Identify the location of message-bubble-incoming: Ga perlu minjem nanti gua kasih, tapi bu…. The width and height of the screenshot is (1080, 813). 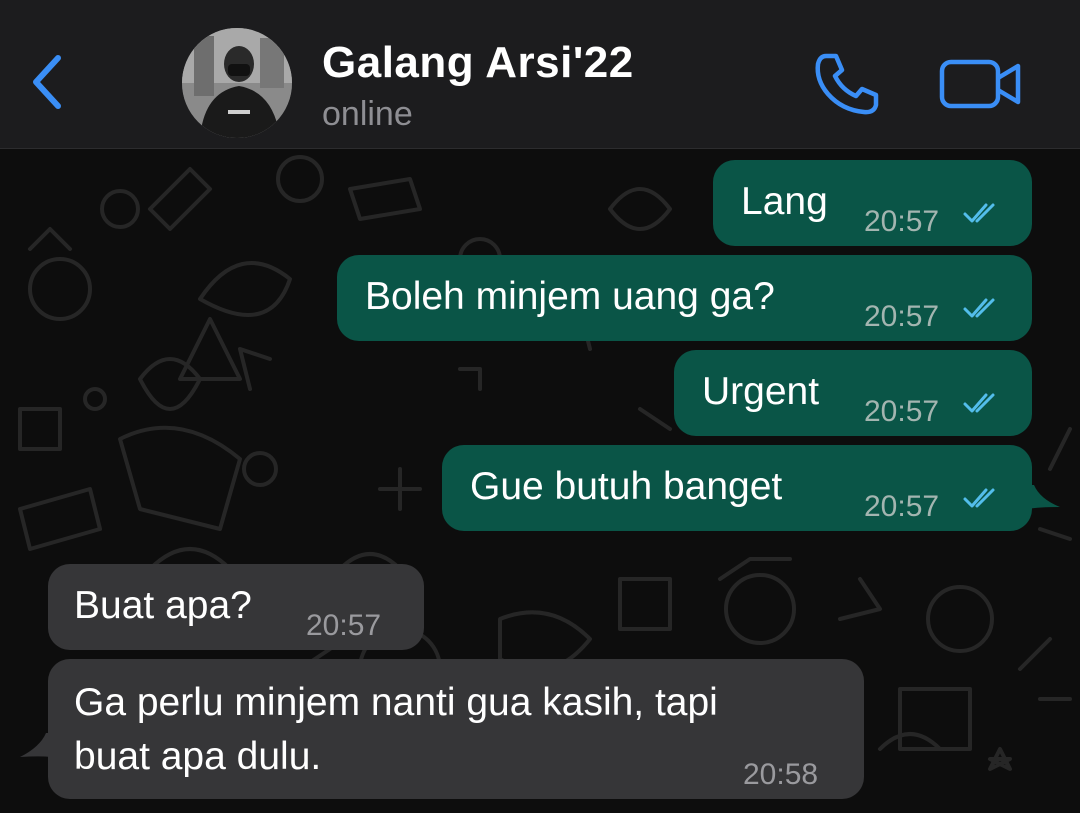
(456, 729).